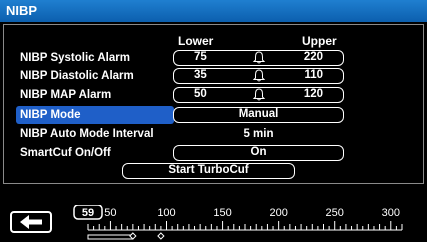 Image resolution: width=427 pixels, height=242 pixels. Describe the element at coordinates (319, 41) in the screenshot. I see `column-header-upper: Upper` at that location.